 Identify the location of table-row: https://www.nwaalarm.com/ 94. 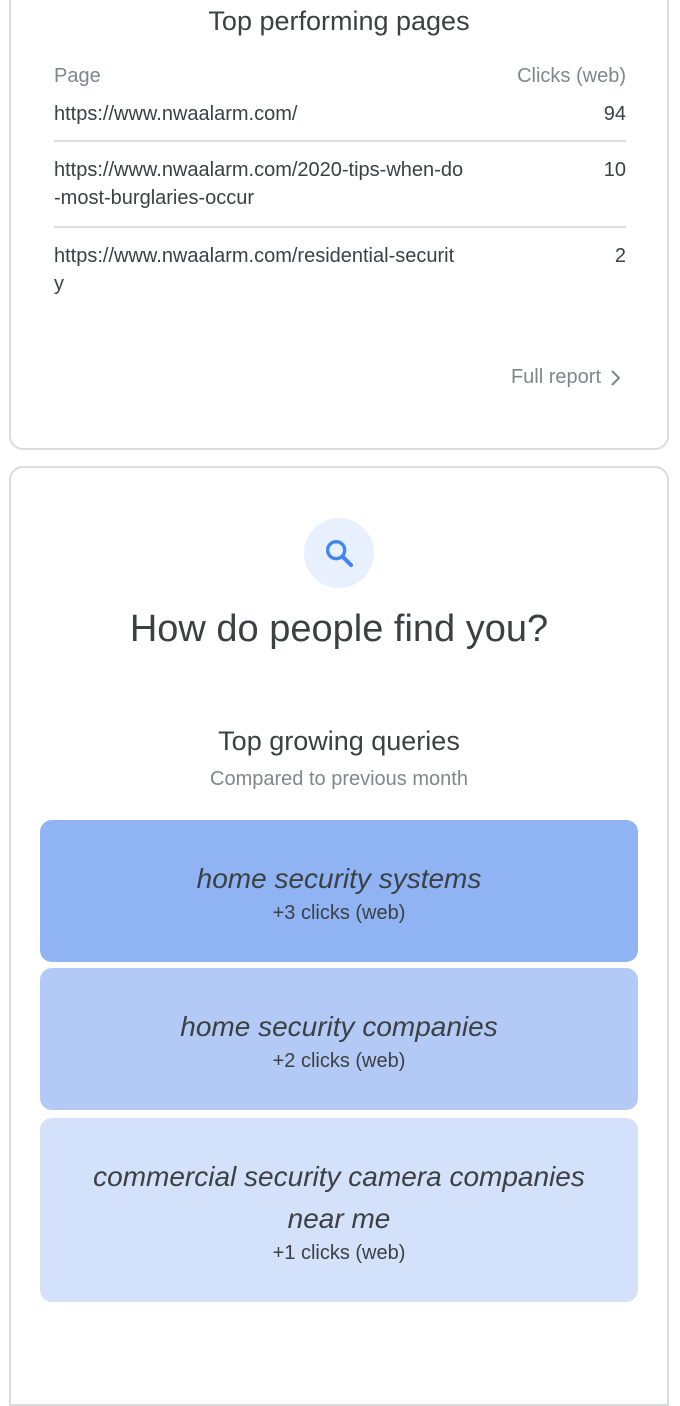
(340, 120).